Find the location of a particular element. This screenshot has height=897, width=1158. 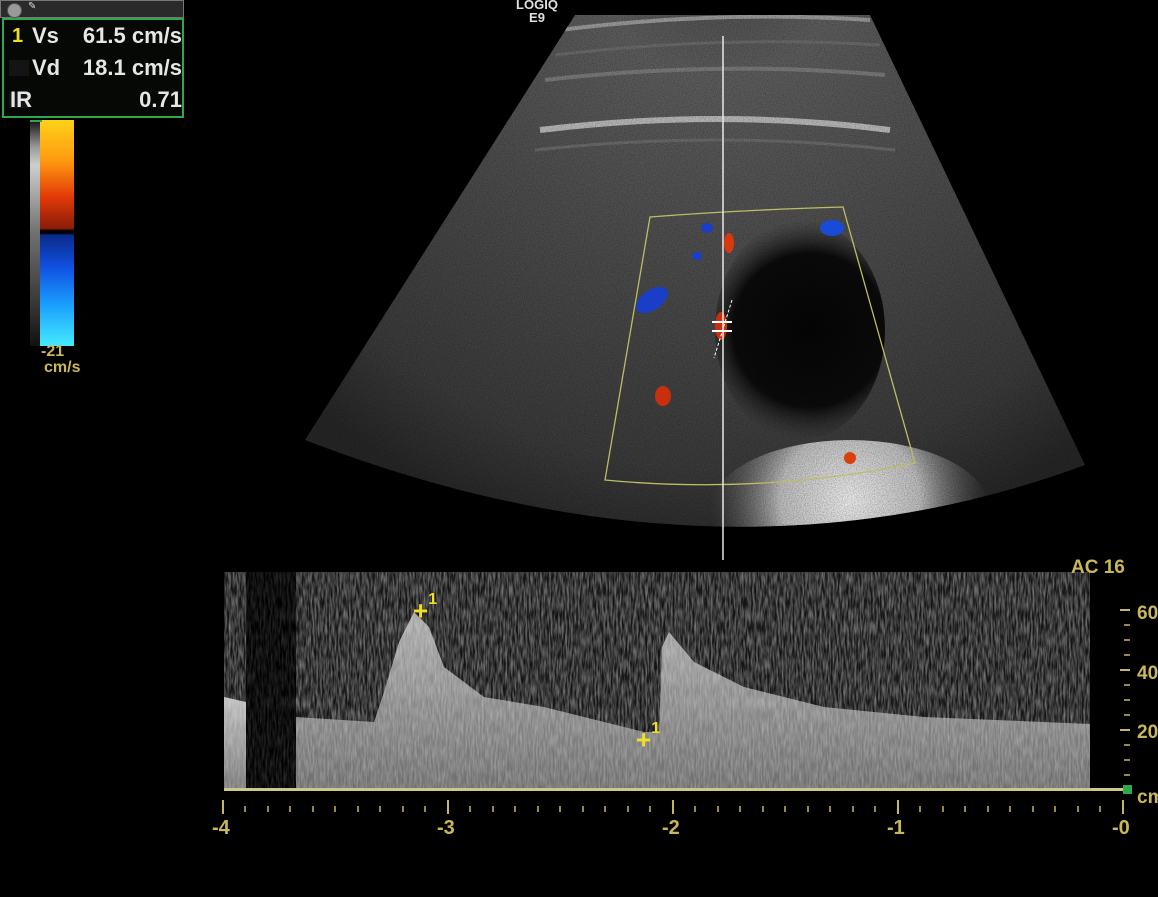

time-tick: -2 is located at coordinates (671, 828).